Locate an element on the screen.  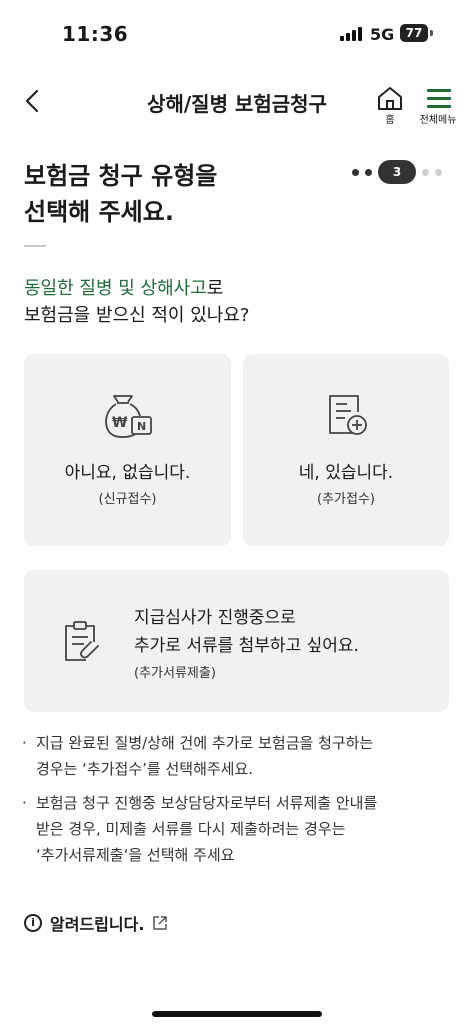
external-link-icon is located at coordinates (160, 923).